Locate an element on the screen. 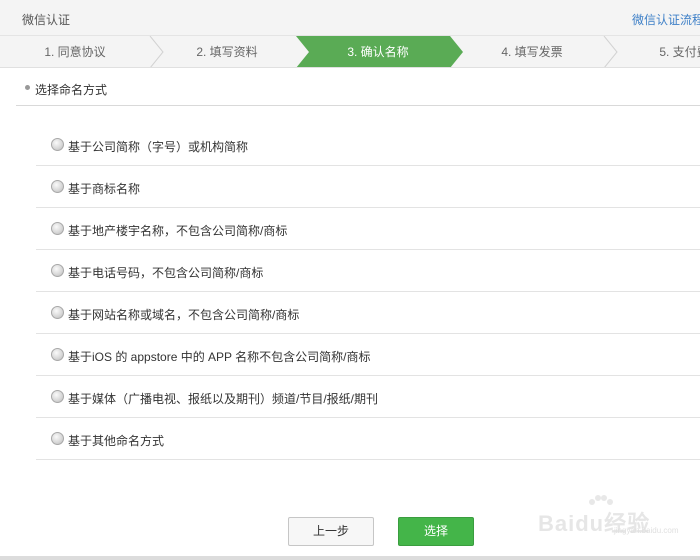 The width and height of the screenshot is (700, 560). step-fill-info: 2. 填写资料 is located at coordinates (227, 51).